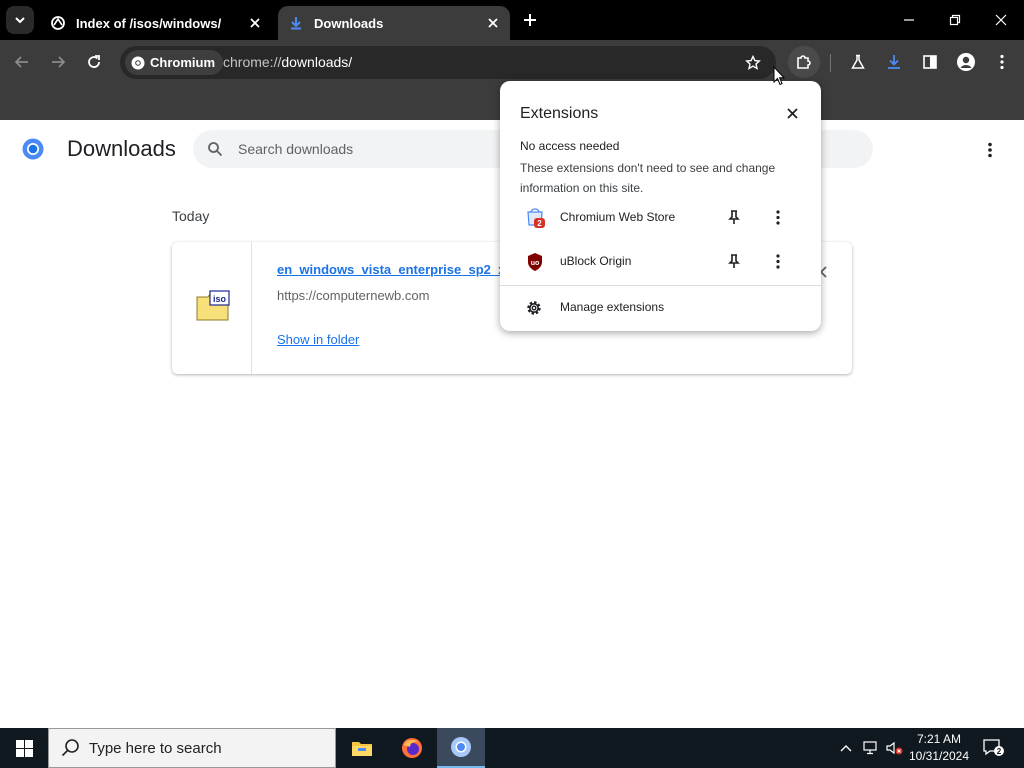 The width and height of the screenshot is (1024, 768). I want to click on side-panel-icon, so click(930, 62).